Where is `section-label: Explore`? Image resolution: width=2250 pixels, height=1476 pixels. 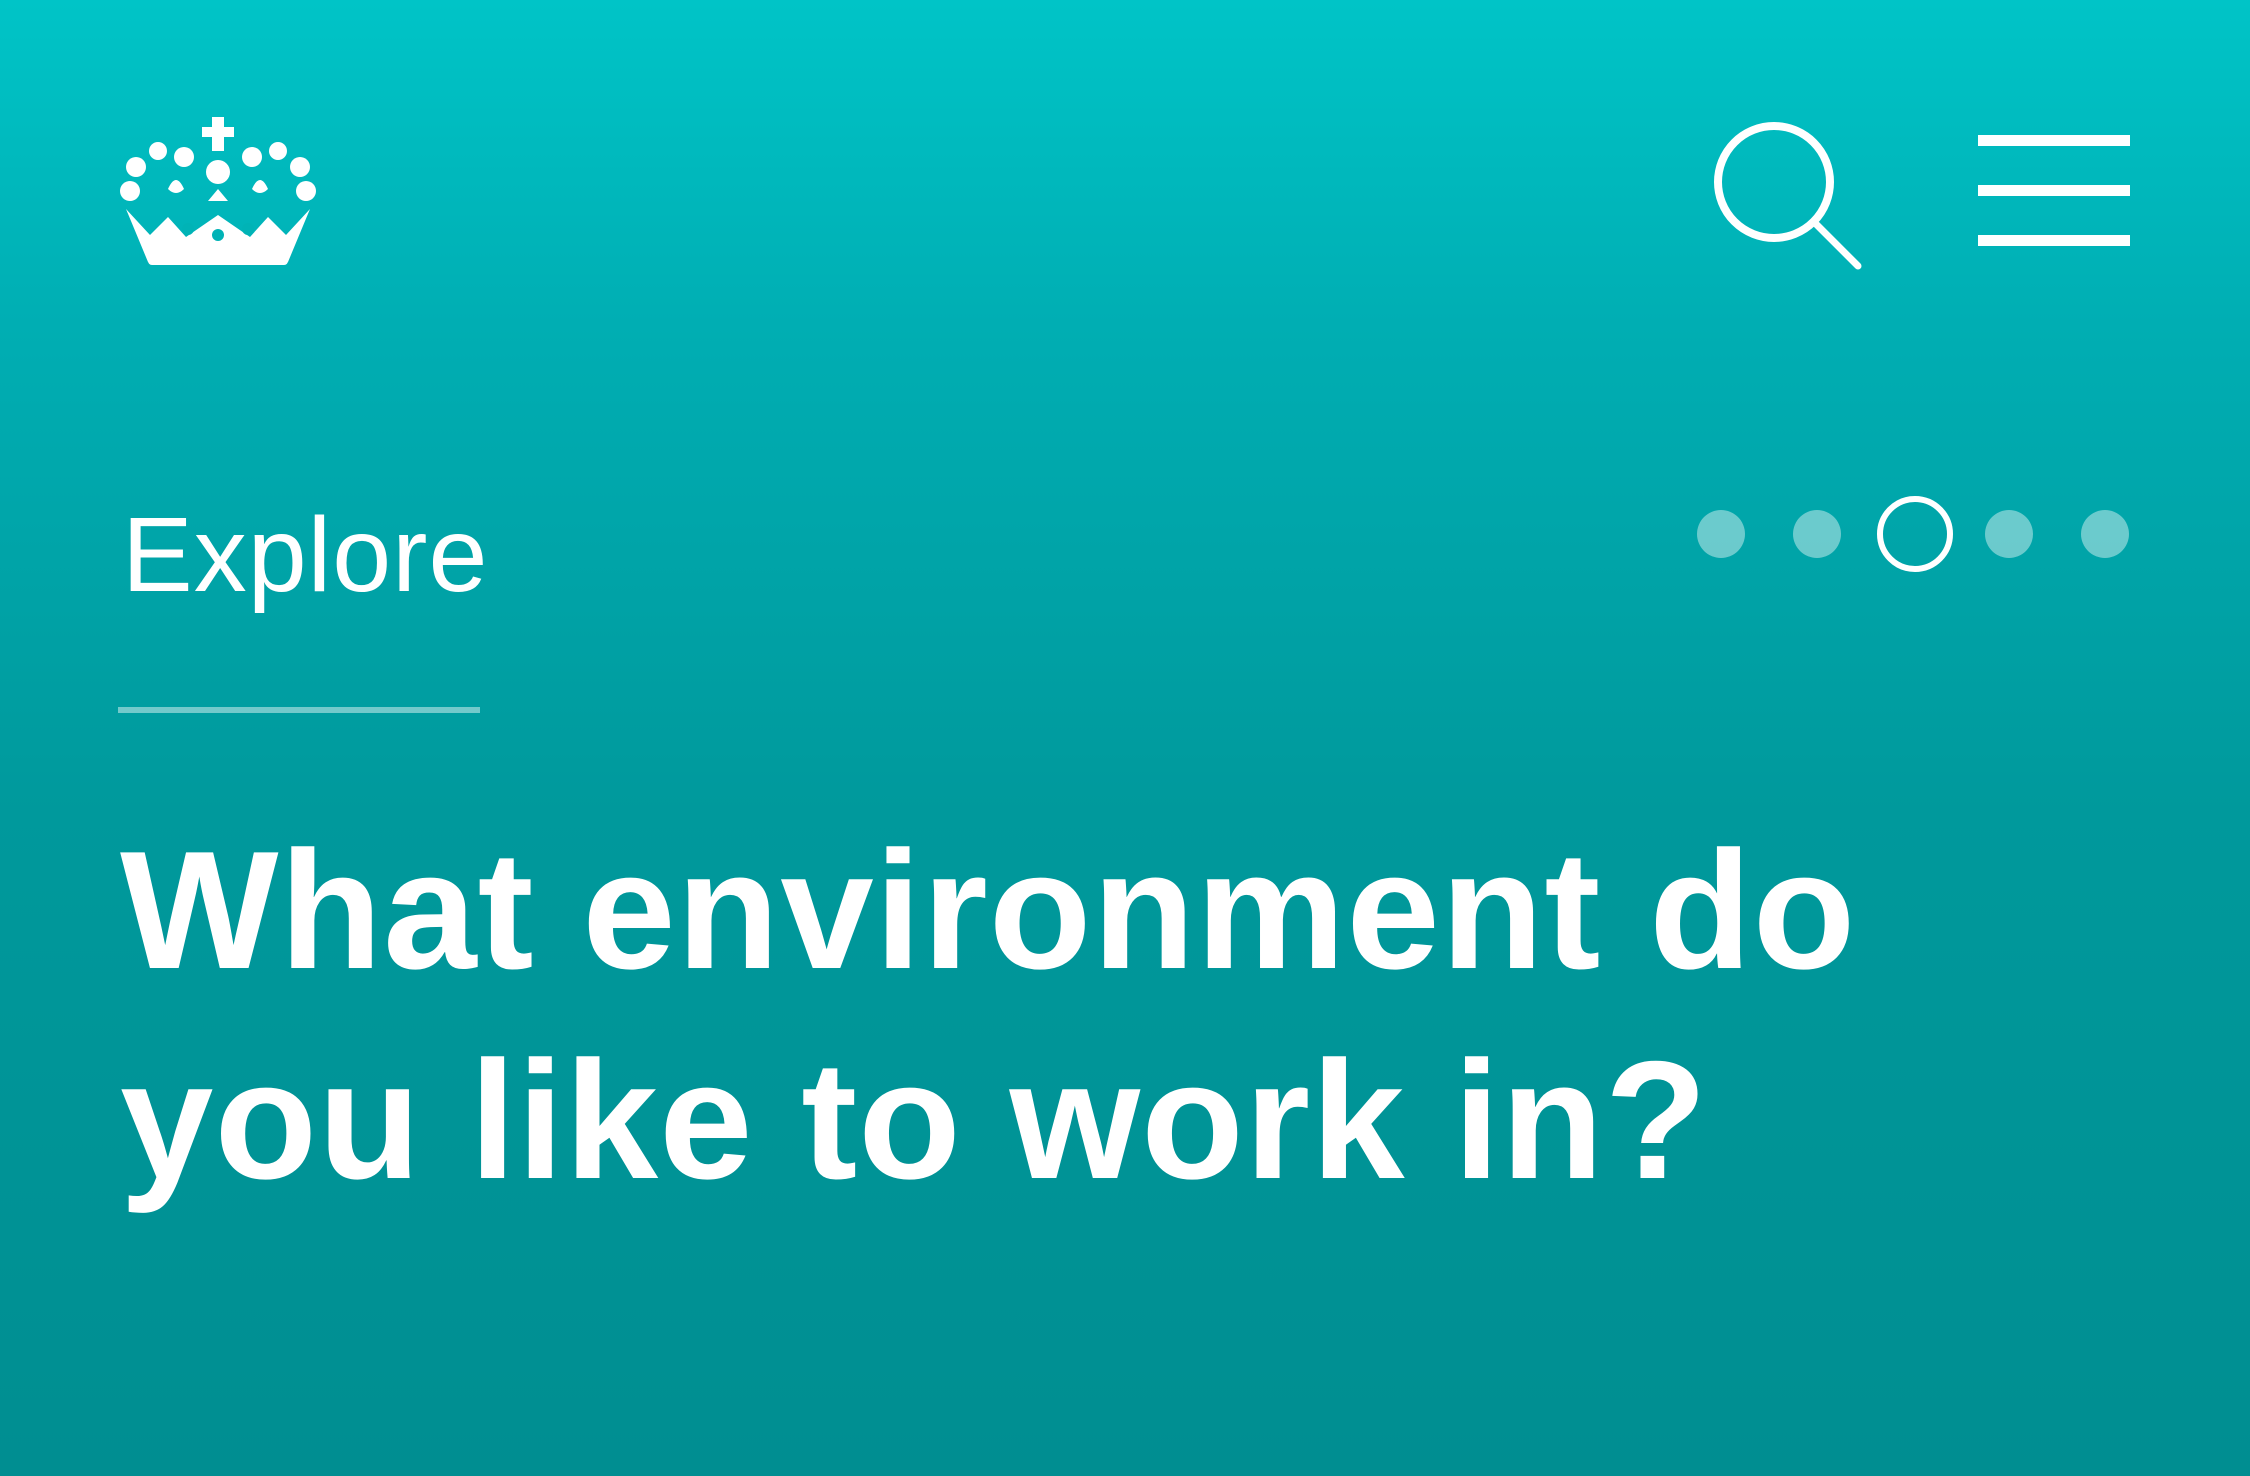
section-label: Explore is located at coordinates (305, 555).